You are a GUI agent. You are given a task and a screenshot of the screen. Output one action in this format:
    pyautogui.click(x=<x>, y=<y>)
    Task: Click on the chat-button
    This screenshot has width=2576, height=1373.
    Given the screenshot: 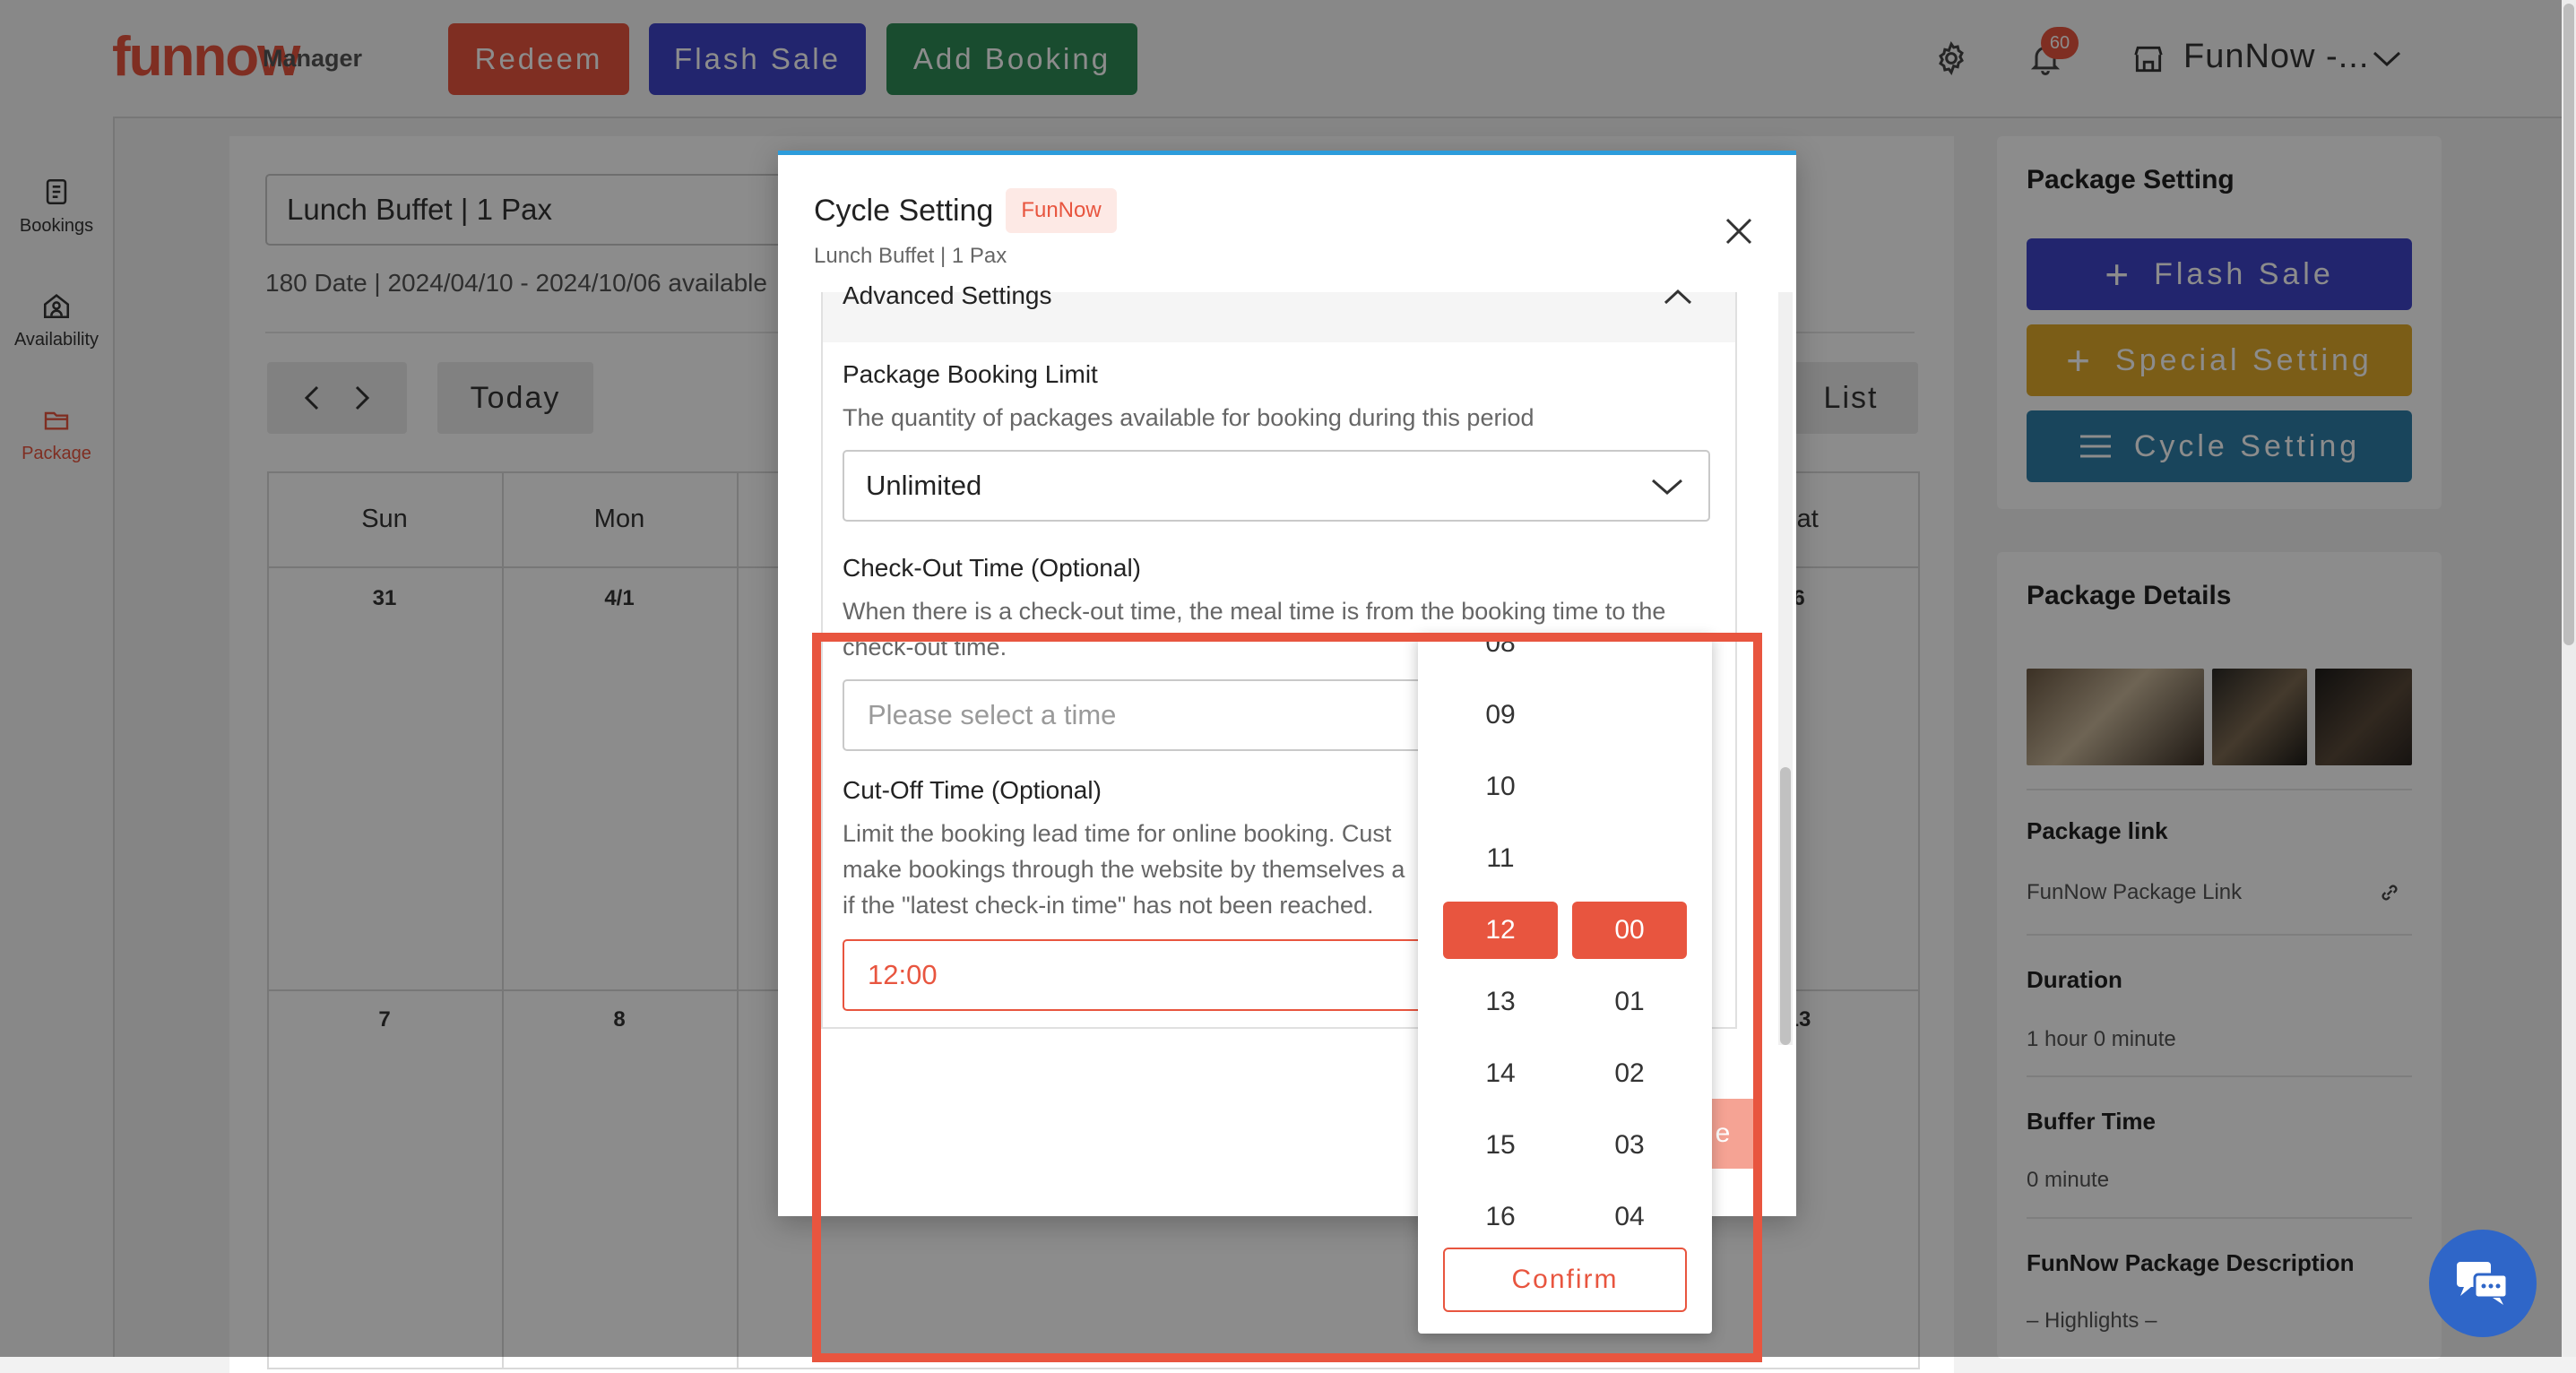 What is the action you would take?
    pyautogui.click(x=2483, y=1283)
    